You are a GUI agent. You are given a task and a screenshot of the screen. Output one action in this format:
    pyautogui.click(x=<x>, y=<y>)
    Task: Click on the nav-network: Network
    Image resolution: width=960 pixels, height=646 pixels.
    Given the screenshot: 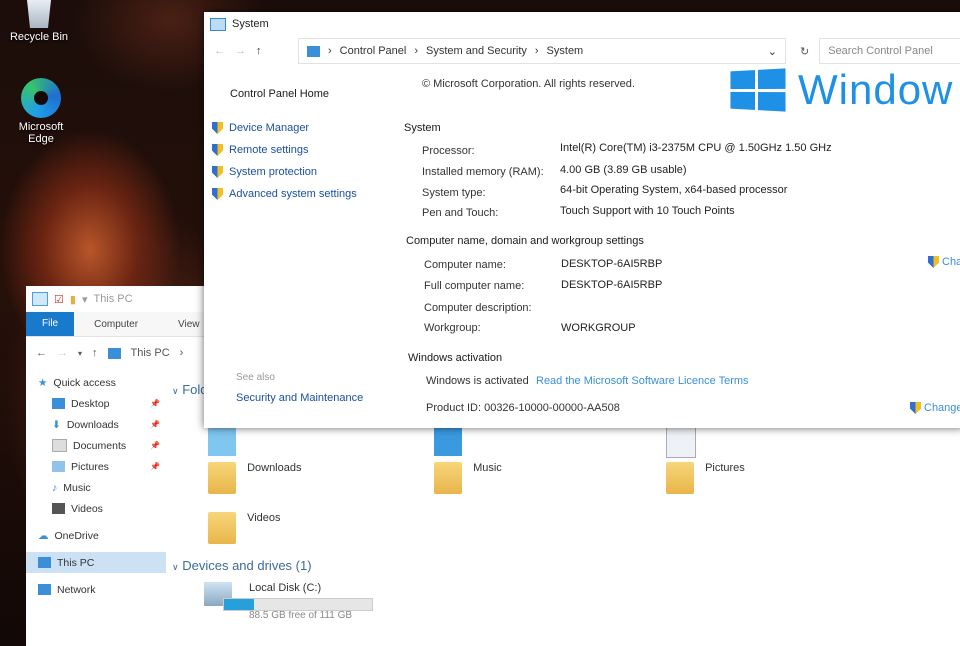 What is the action you would take?
    pyautogui.click(x=96, y=589)
    